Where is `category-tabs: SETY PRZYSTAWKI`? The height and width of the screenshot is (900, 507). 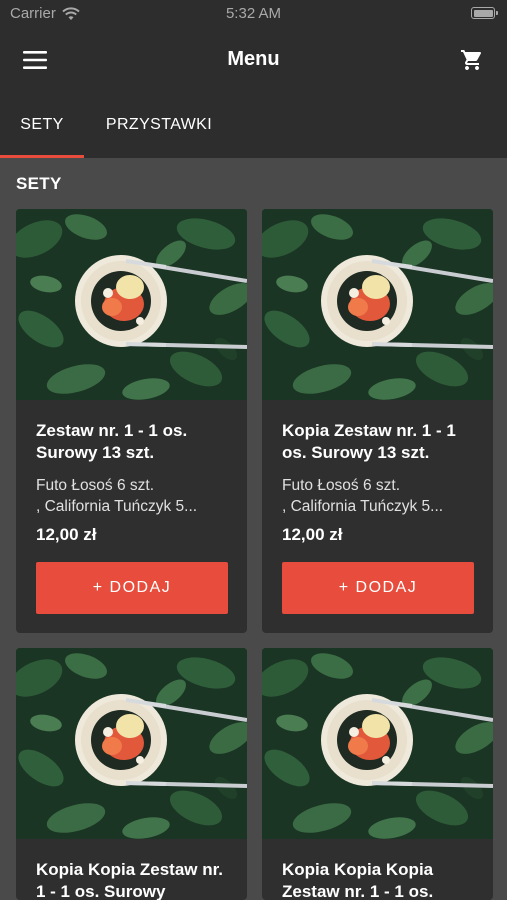 category-tabs: SETY PRZYSTAWKI is located at coordinates (253, 125).